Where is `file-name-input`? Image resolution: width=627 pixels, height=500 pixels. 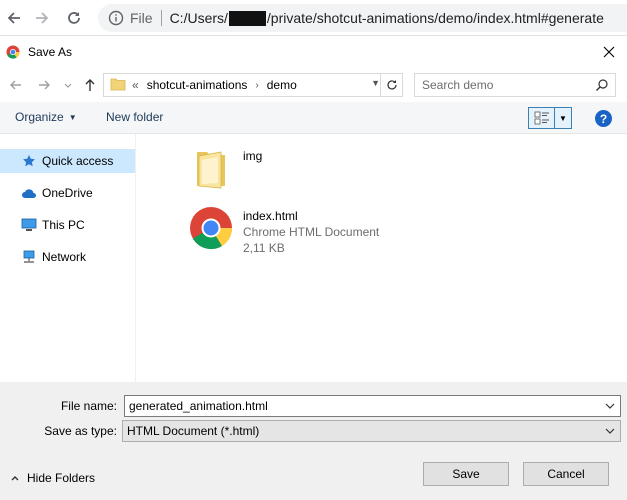
file-name-input is located at coordinates (364, 406).